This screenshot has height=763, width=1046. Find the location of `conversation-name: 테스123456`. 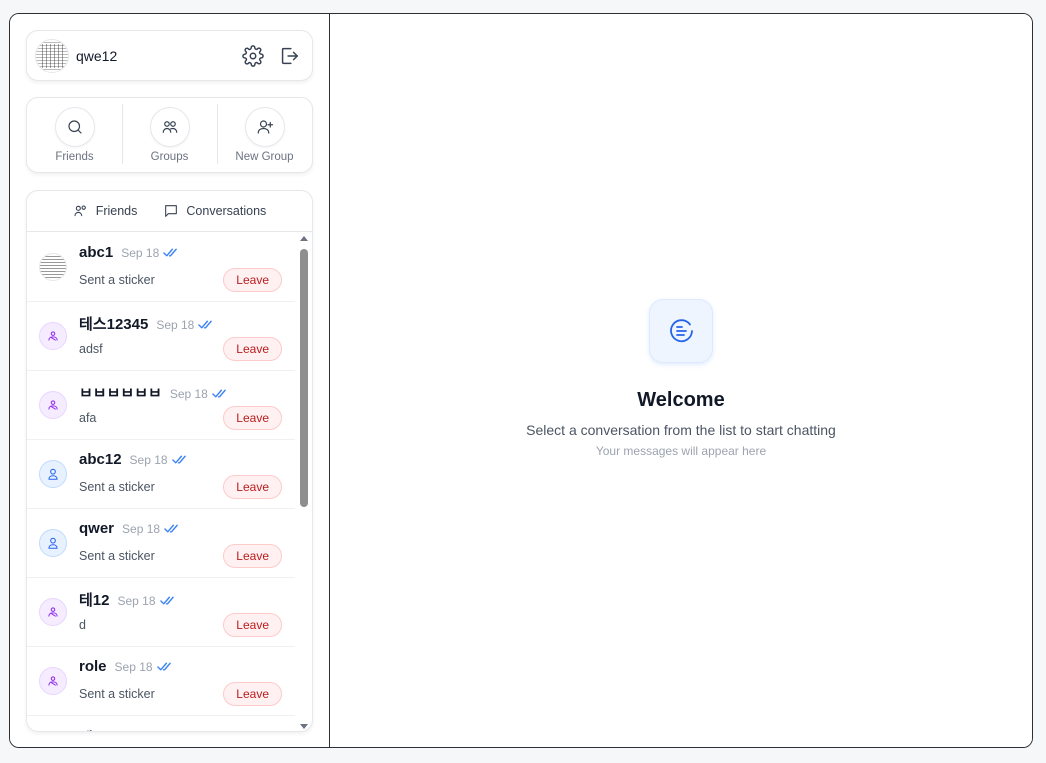

conversation-name: 테스123456 is located at coordinates (118, 730).